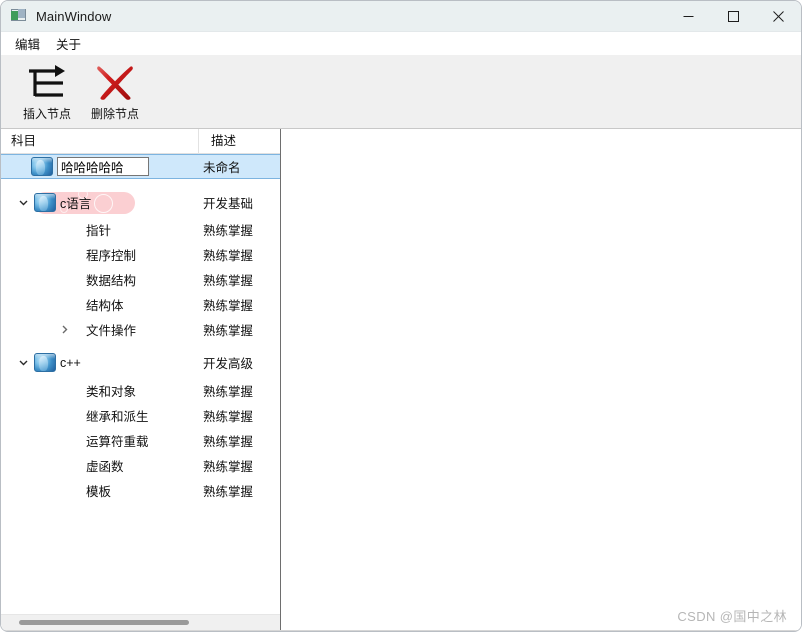  I want to click on node-label: c语言, so click(76, 204).